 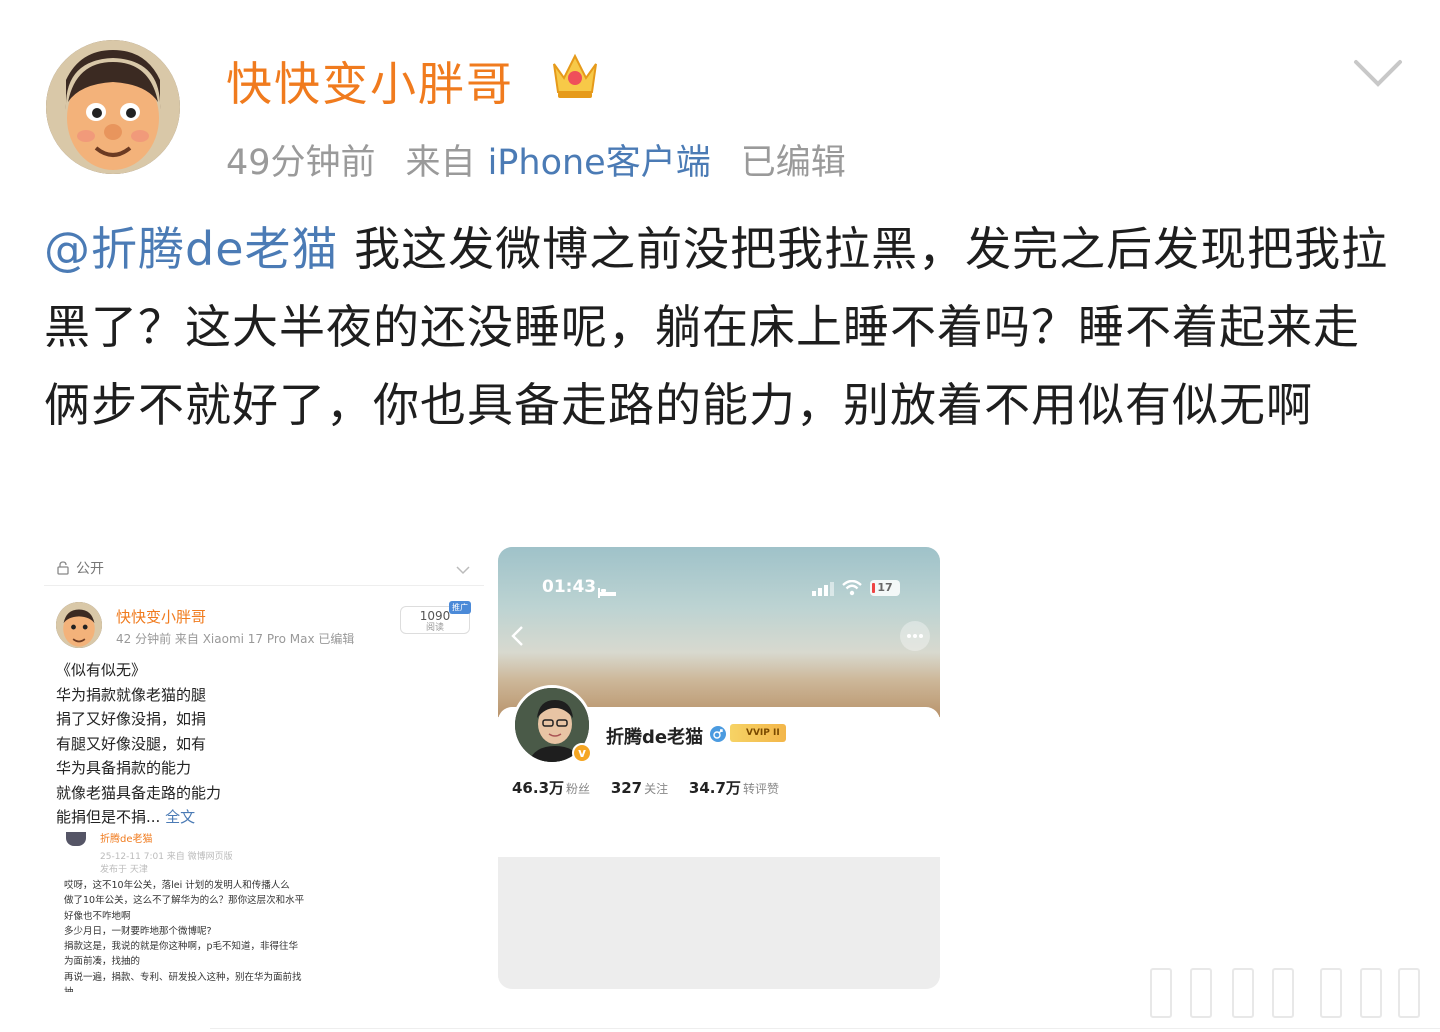 What do you see at coordinates (440, 163) in the screenshot?
I see `source-prefix: 来自` at bounding box center [440, 163].